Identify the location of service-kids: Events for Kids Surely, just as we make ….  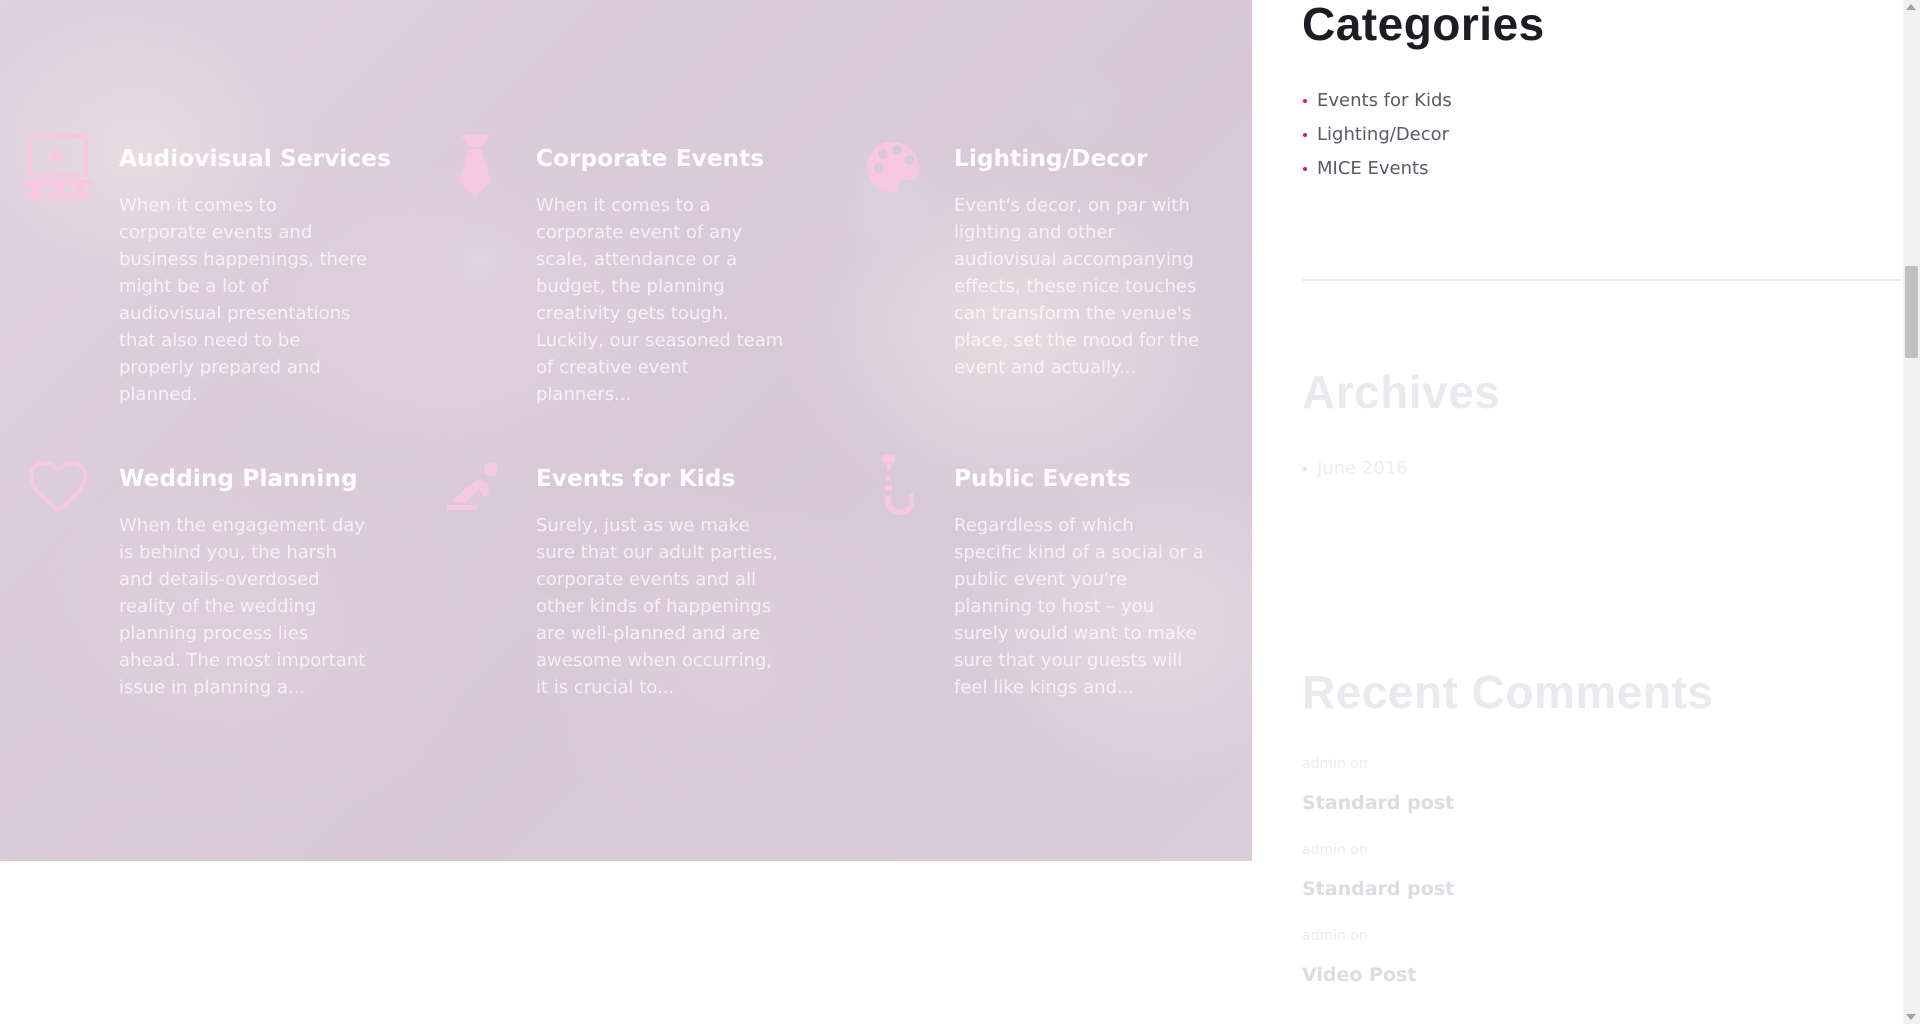
(641, 581).